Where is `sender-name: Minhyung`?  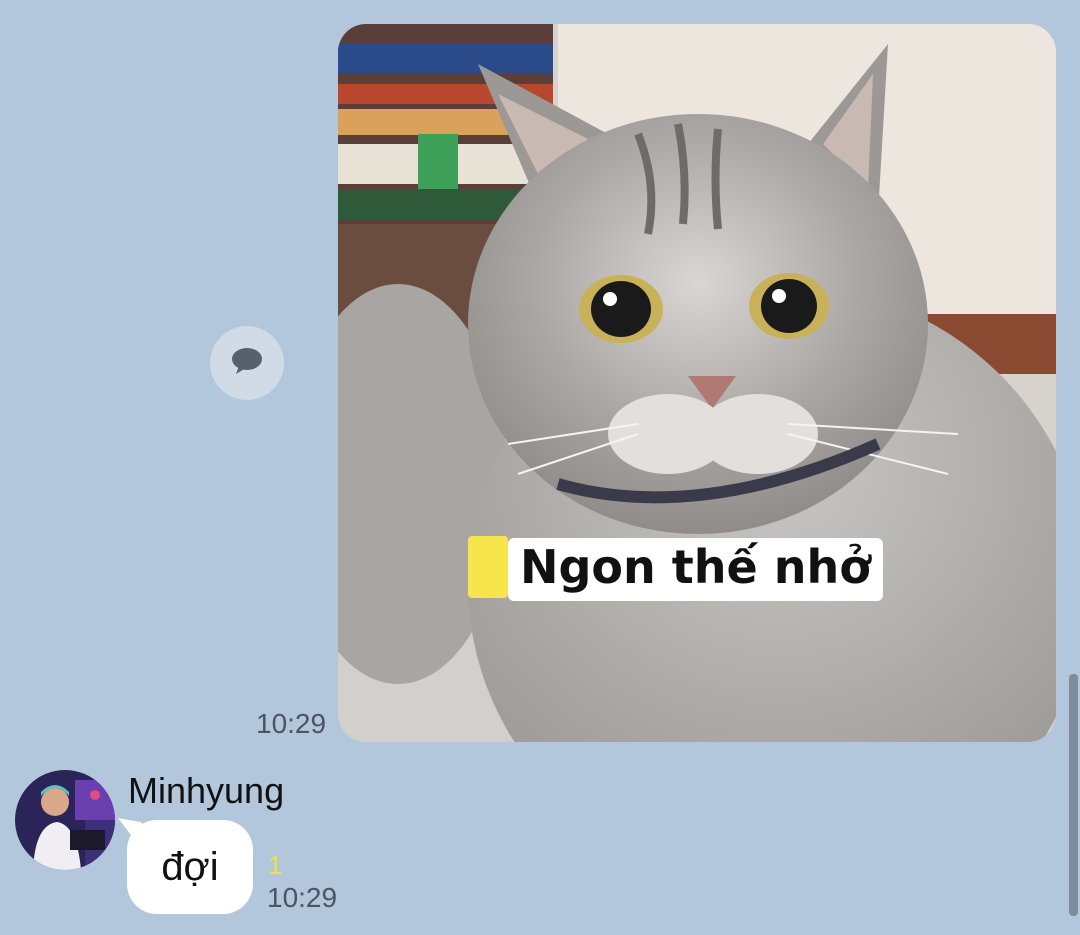 sender-name: Minhyung is located at coordinates (206, 790).